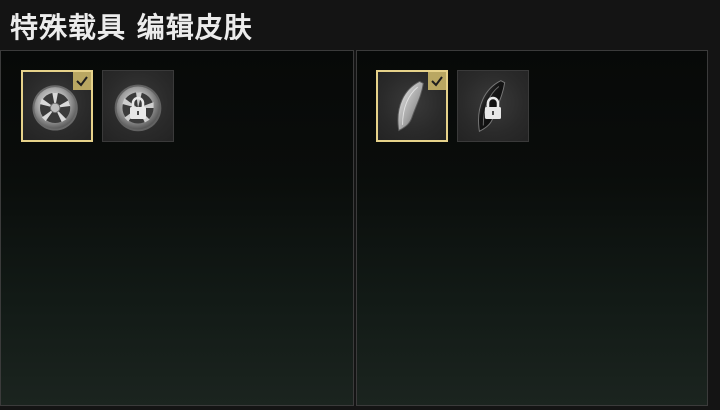 The image size is (720, 410). I want to click on page-title: 特殊载具 编辑皮肤, so click(131, 27).